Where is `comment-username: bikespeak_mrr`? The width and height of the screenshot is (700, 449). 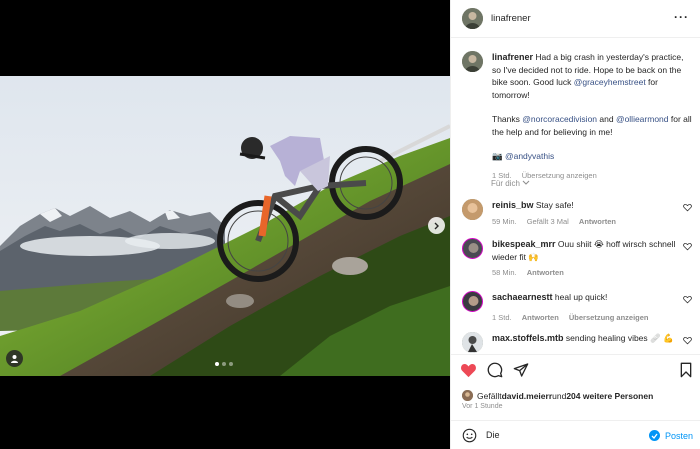 comment-username: bikespeak_mrr is located at coordinates (524, 244).